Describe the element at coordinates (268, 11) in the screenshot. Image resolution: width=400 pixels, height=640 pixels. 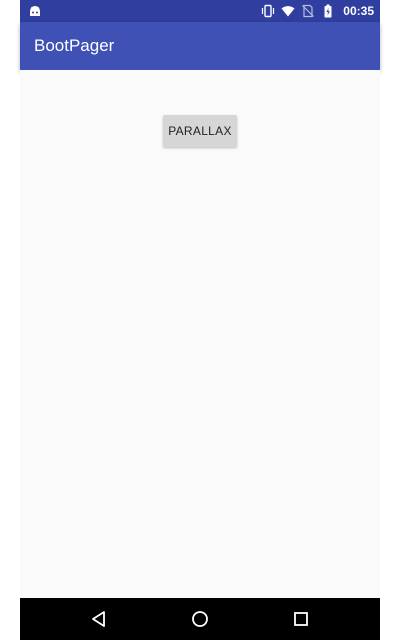
I see `vibrate-icon` at that location.